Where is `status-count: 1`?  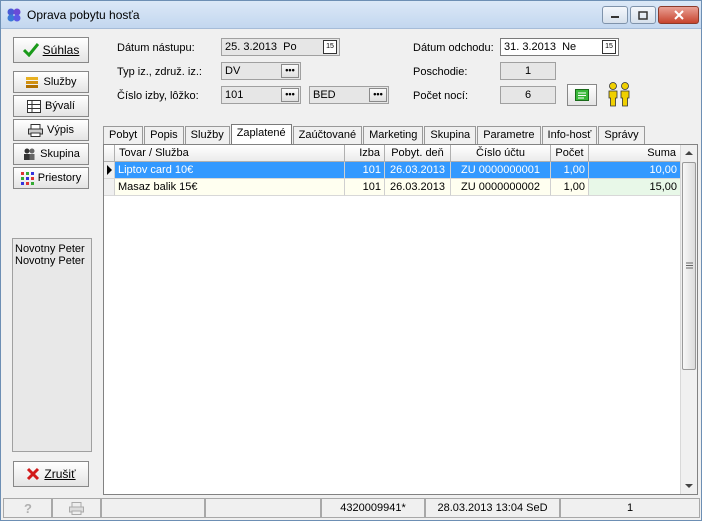 status-count: 1 is located at coordinates (630, 508).